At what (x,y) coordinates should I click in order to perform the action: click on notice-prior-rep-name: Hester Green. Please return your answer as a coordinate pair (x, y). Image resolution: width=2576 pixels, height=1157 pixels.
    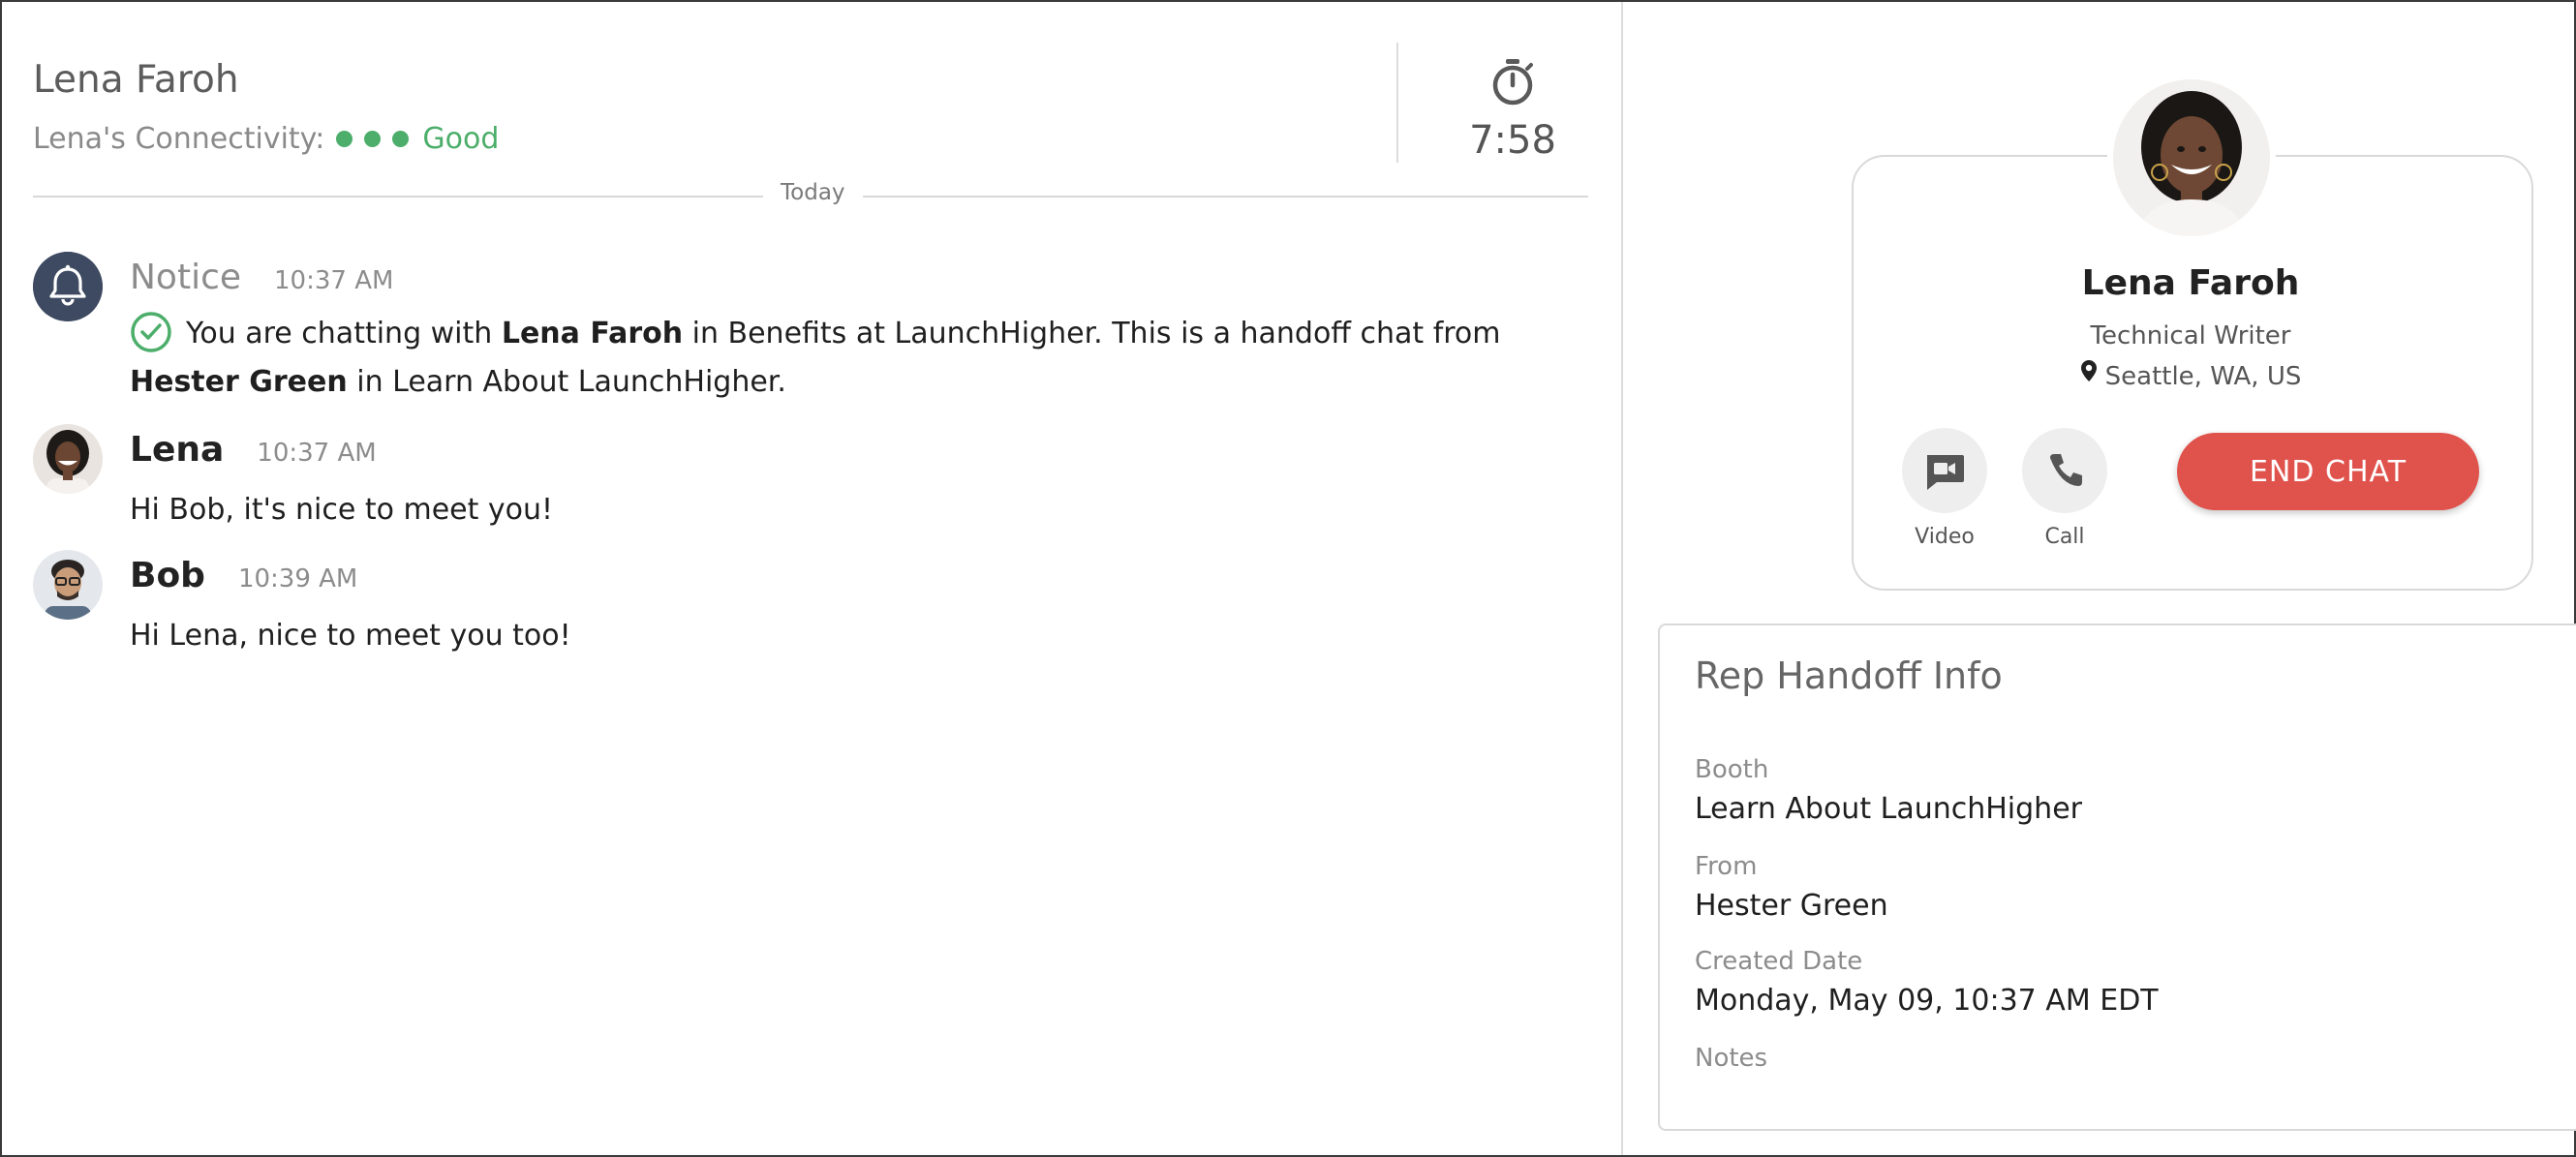
    Looking at the image, I should click on (239, 382).